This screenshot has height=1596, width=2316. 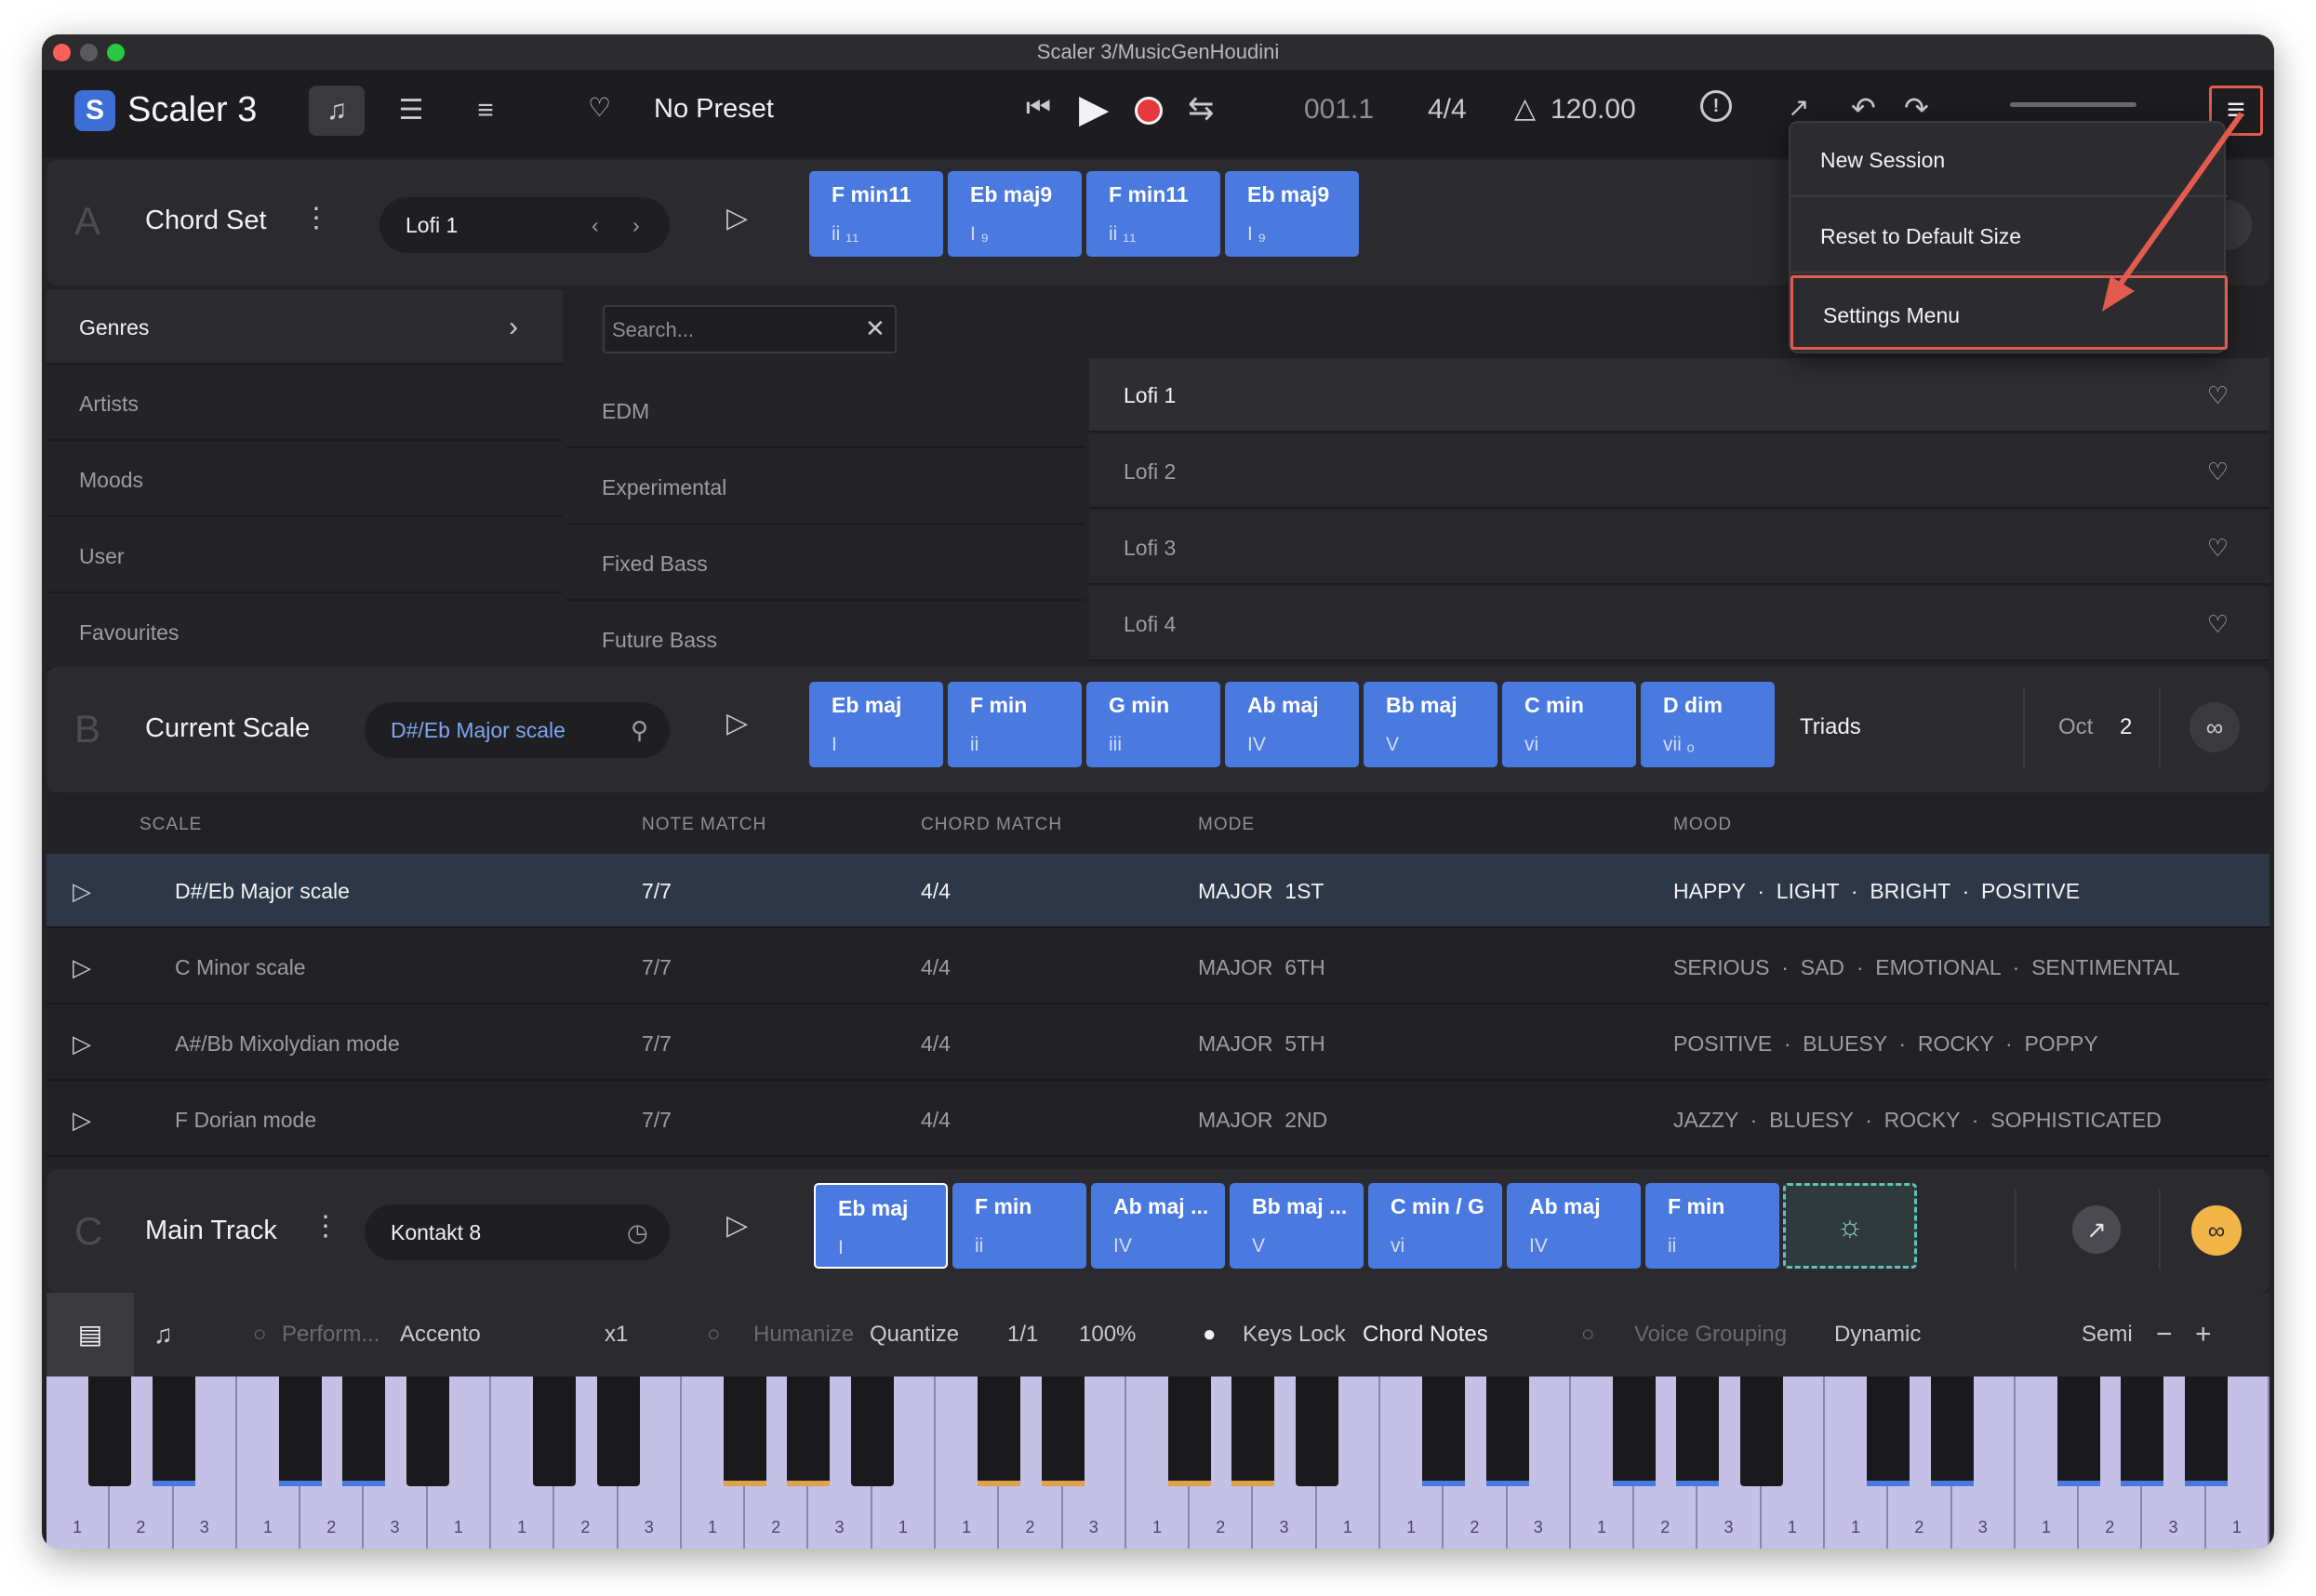 What do you see at coordinates (440, 1335) in the screenshot?
I see `accento-label: Accento` at bounding box center [440, 1335].